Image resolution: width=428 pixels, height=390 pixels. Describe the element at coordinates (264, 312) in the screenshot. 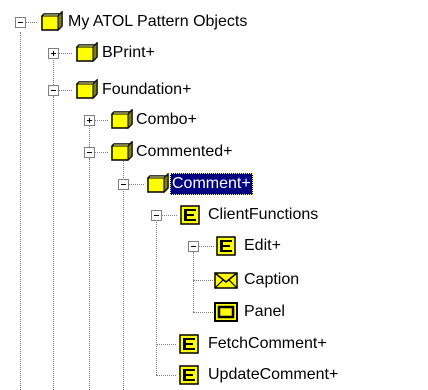

I see `tree-item-label: Panel` at that location.